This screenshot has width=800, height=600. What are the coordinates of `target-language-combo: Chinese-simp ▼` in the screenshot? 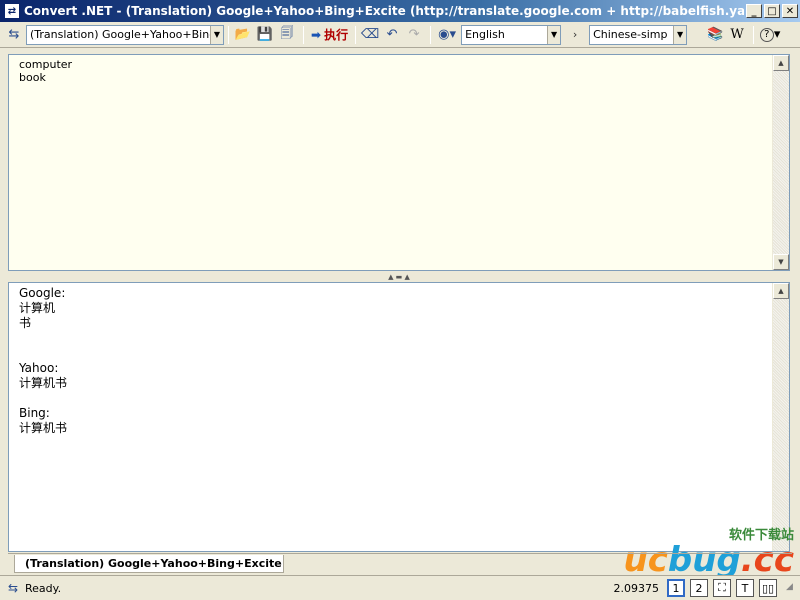 It's located at (638, 34).